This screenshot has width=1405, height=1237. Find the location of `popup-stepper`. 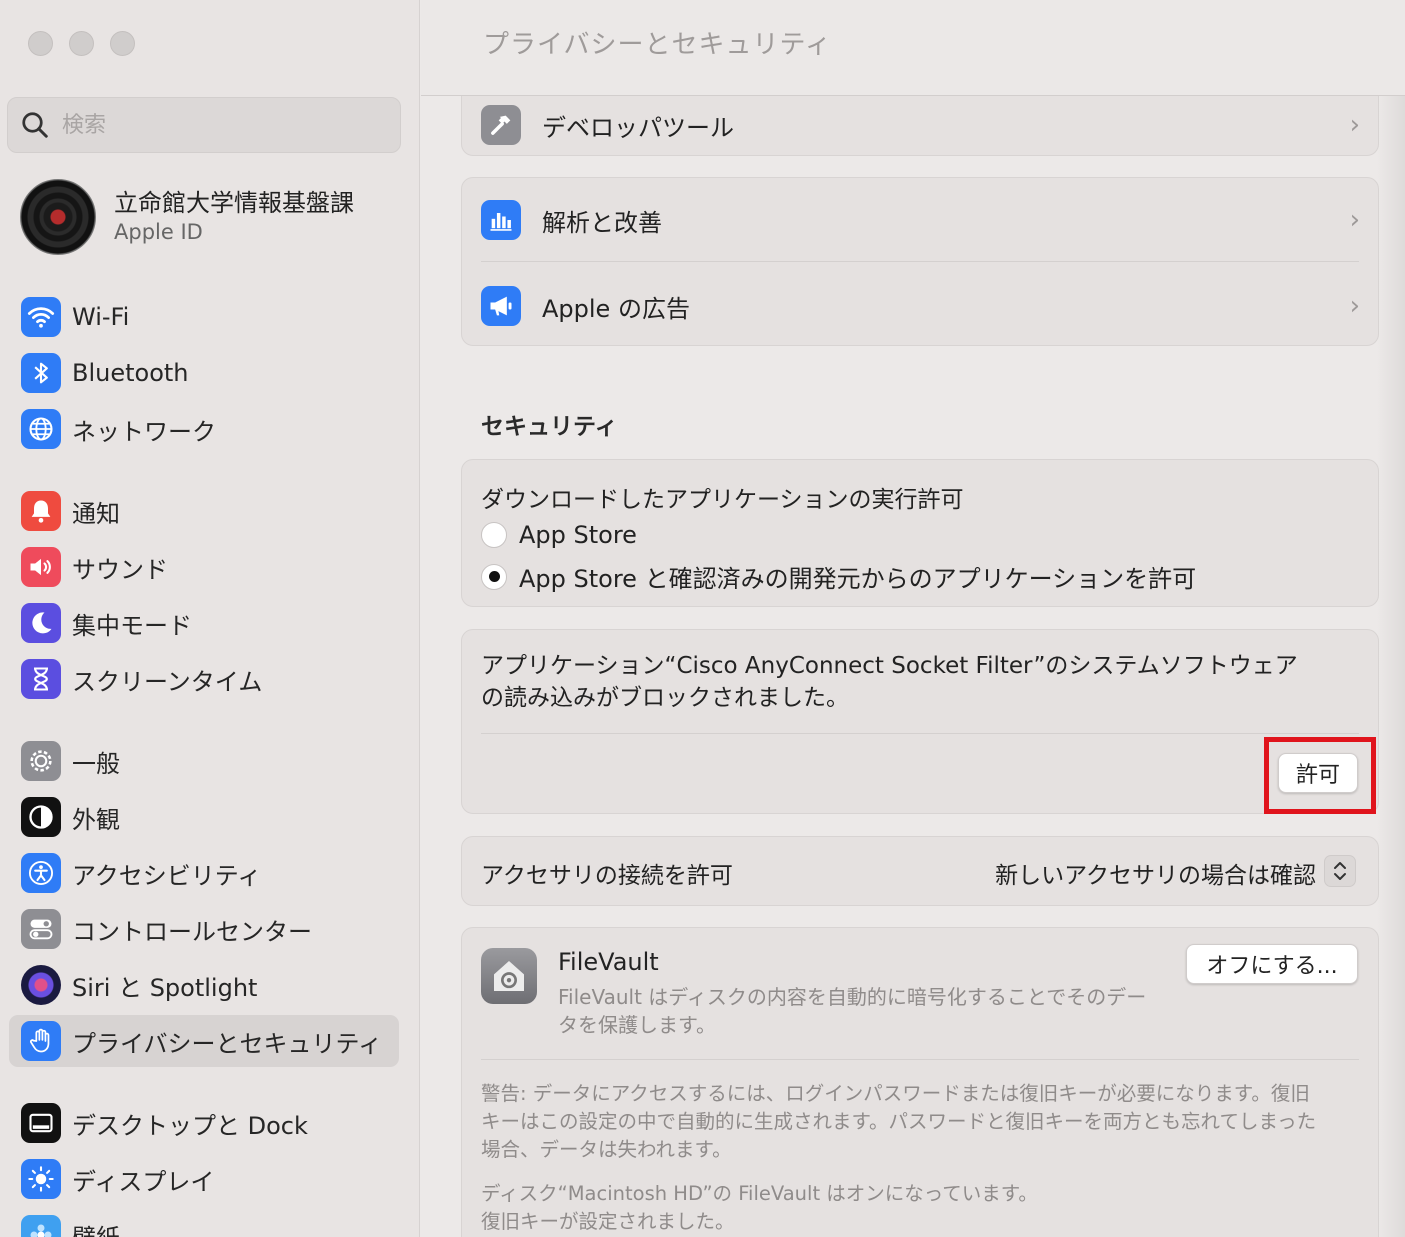

popup-stepper is located at coordinates (1340, 871).